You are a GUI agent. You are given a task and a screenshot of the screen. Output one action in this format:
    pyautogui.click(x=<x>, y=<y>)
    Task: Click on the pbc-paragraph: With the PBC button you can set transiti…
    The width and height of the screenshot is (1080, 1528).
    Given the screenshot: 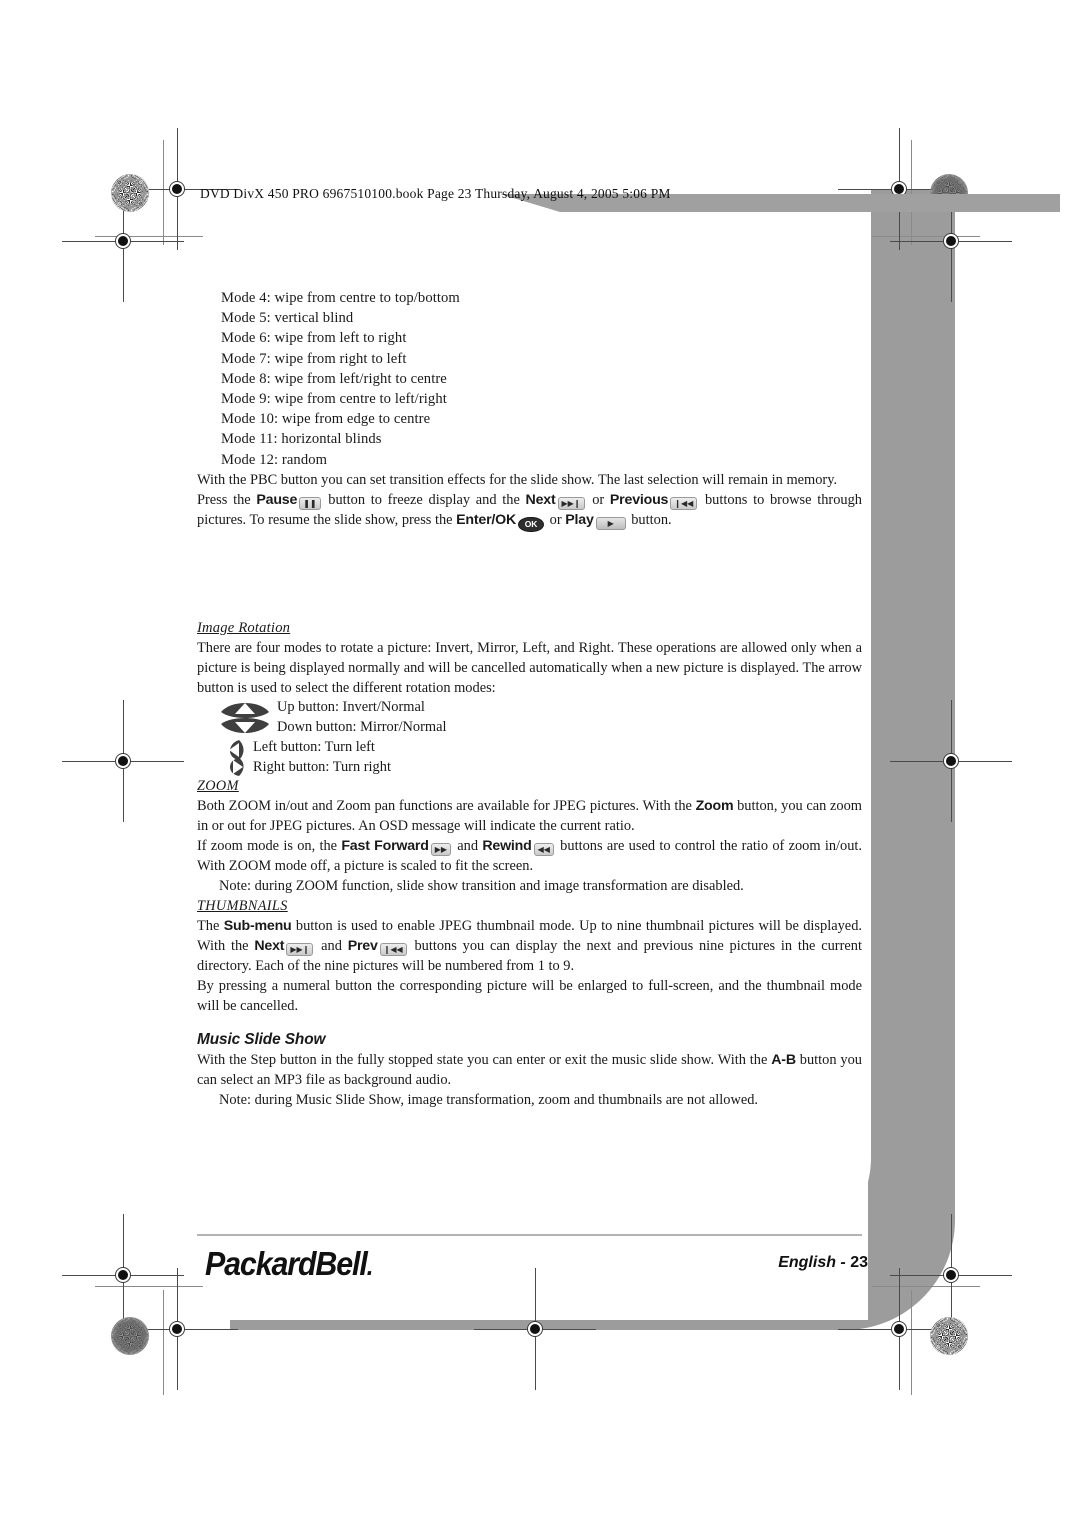 What is the action you would take?
    pyautogui.click(x=517, y=479)
    